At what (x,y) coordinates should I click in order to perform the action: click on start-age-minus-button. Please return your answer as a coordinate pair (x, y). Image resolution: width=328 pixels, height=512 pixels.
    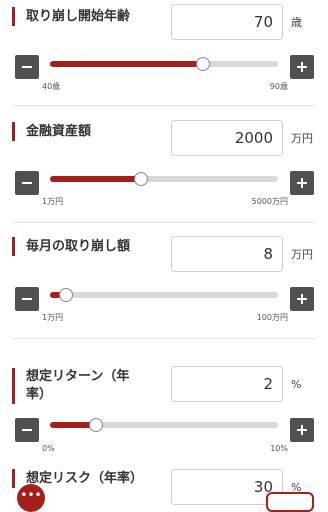
    Looking at the image, I should click on (27, 67).